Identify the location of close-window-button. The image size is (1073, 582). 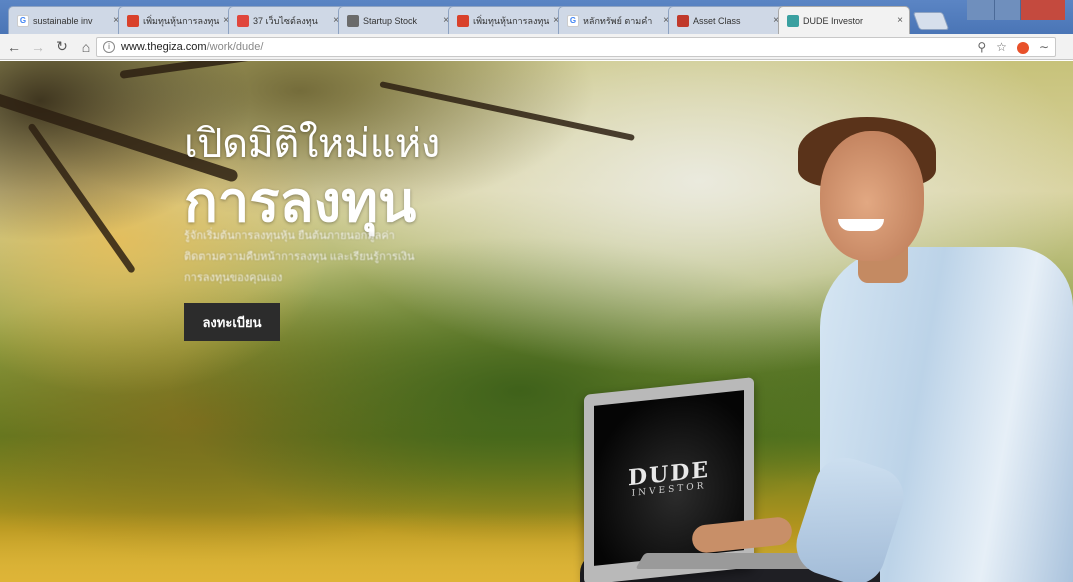
(1043, 10).